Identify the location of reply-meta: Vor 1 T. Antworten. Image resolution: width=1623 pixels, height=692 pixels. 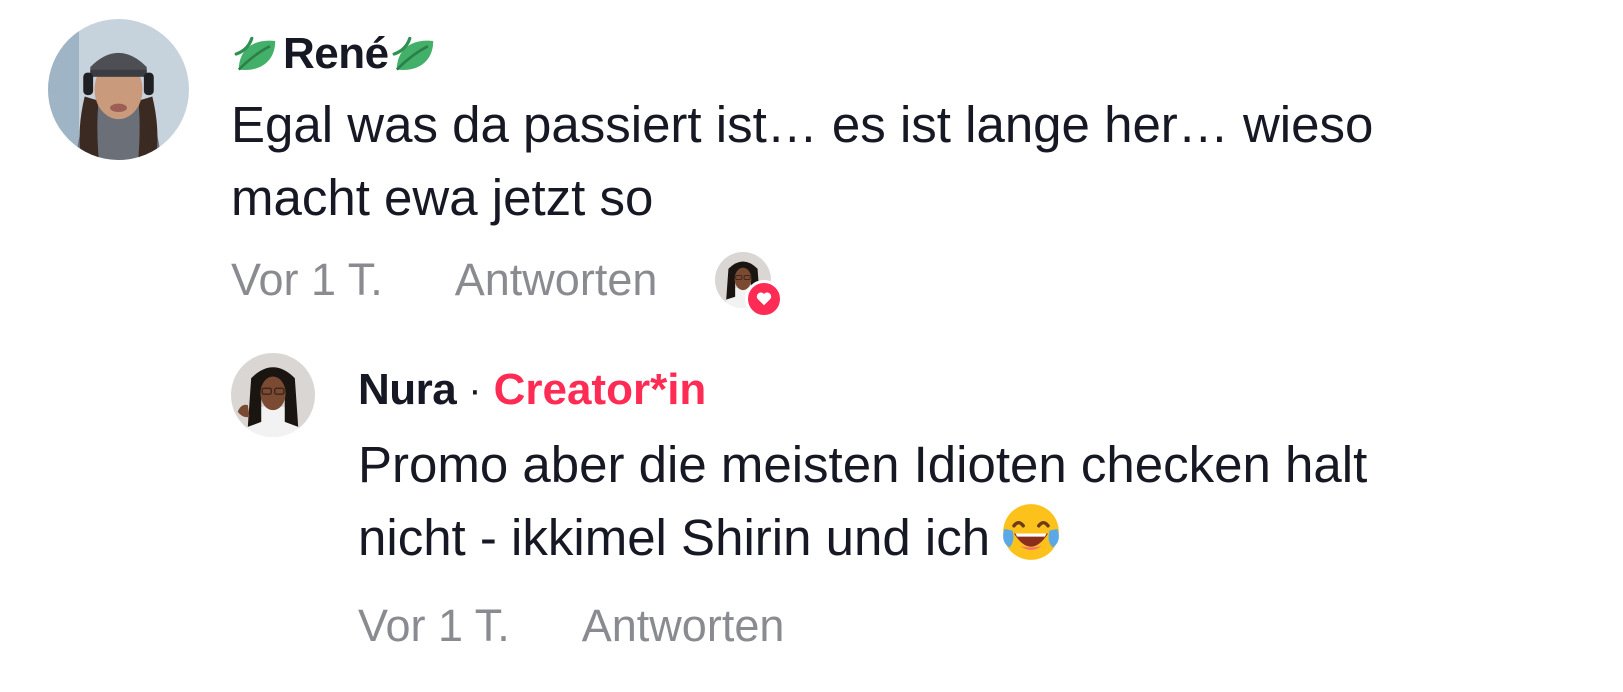
(968, 626).